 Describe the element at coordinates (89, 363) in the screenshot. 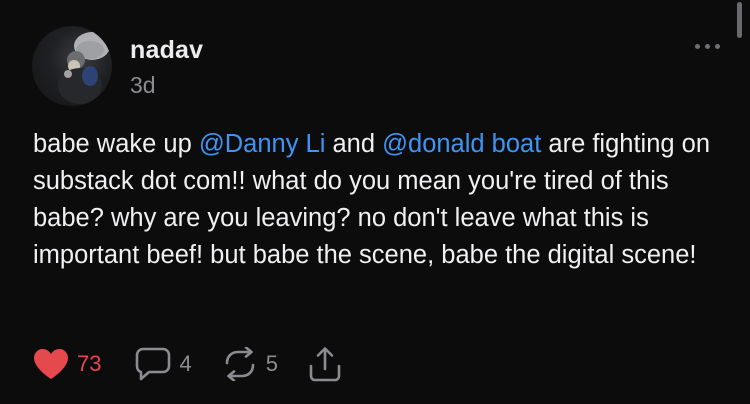

I see `like-count: 73` at that location.